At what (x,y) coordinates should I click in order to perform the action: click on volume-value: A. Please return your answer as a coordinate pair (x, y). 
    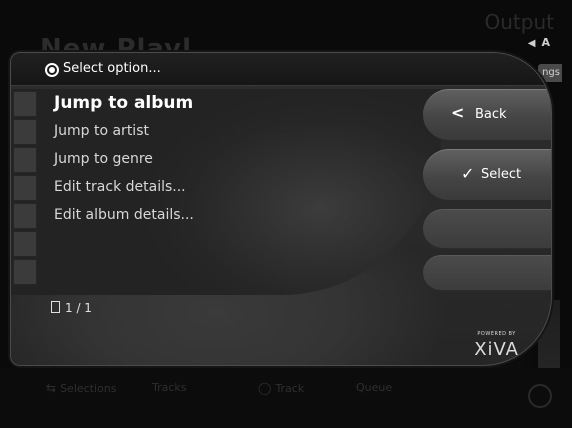
    Looking at the image, I should click on (545, 42).